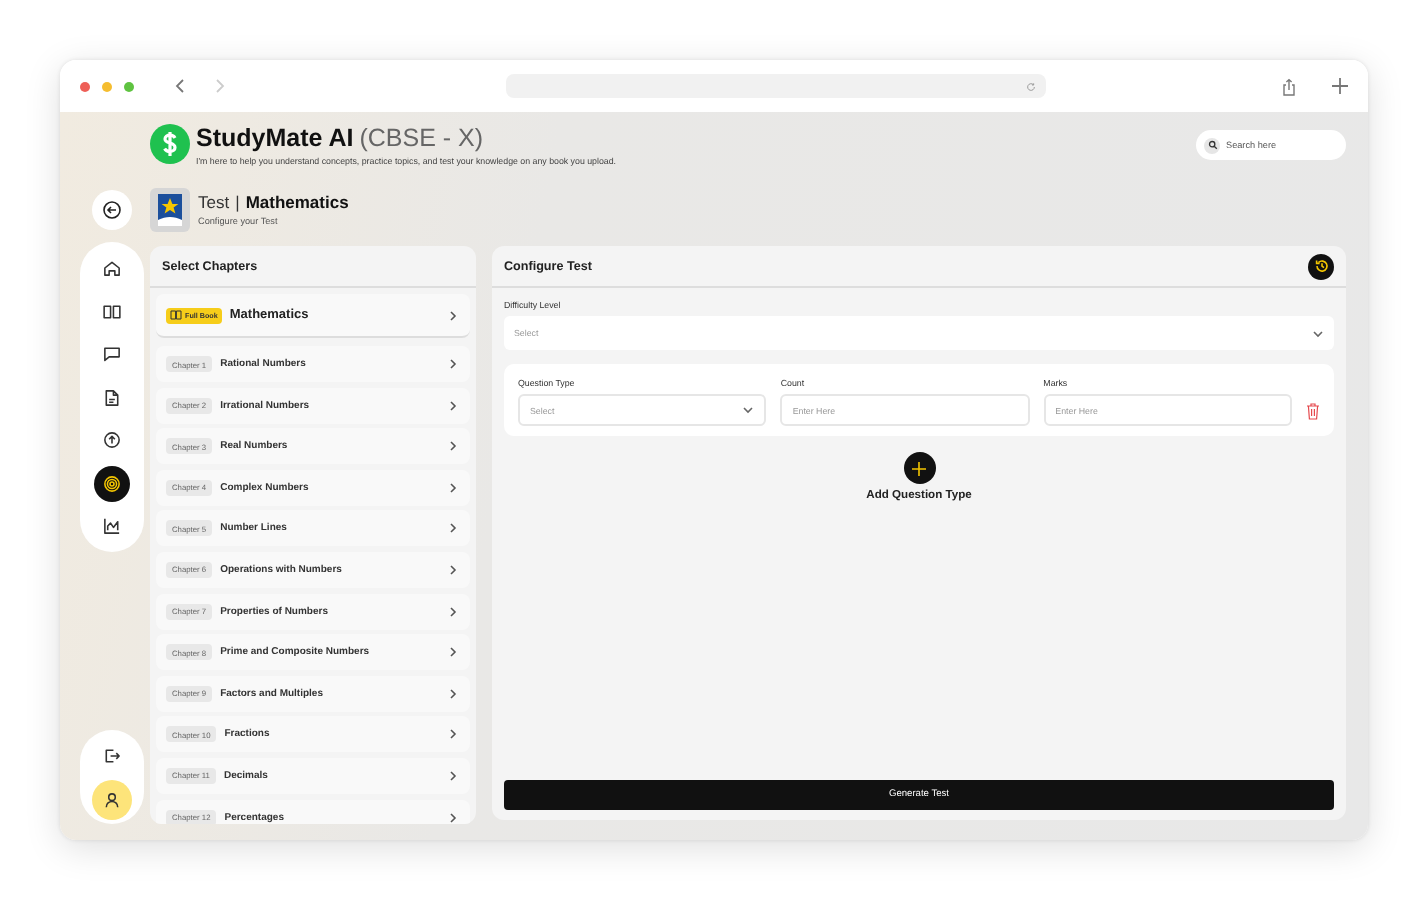  What do you see at coordinates (112, 755) in the screenshot?
I see `logout-icon` at bounding box center [112, 755].